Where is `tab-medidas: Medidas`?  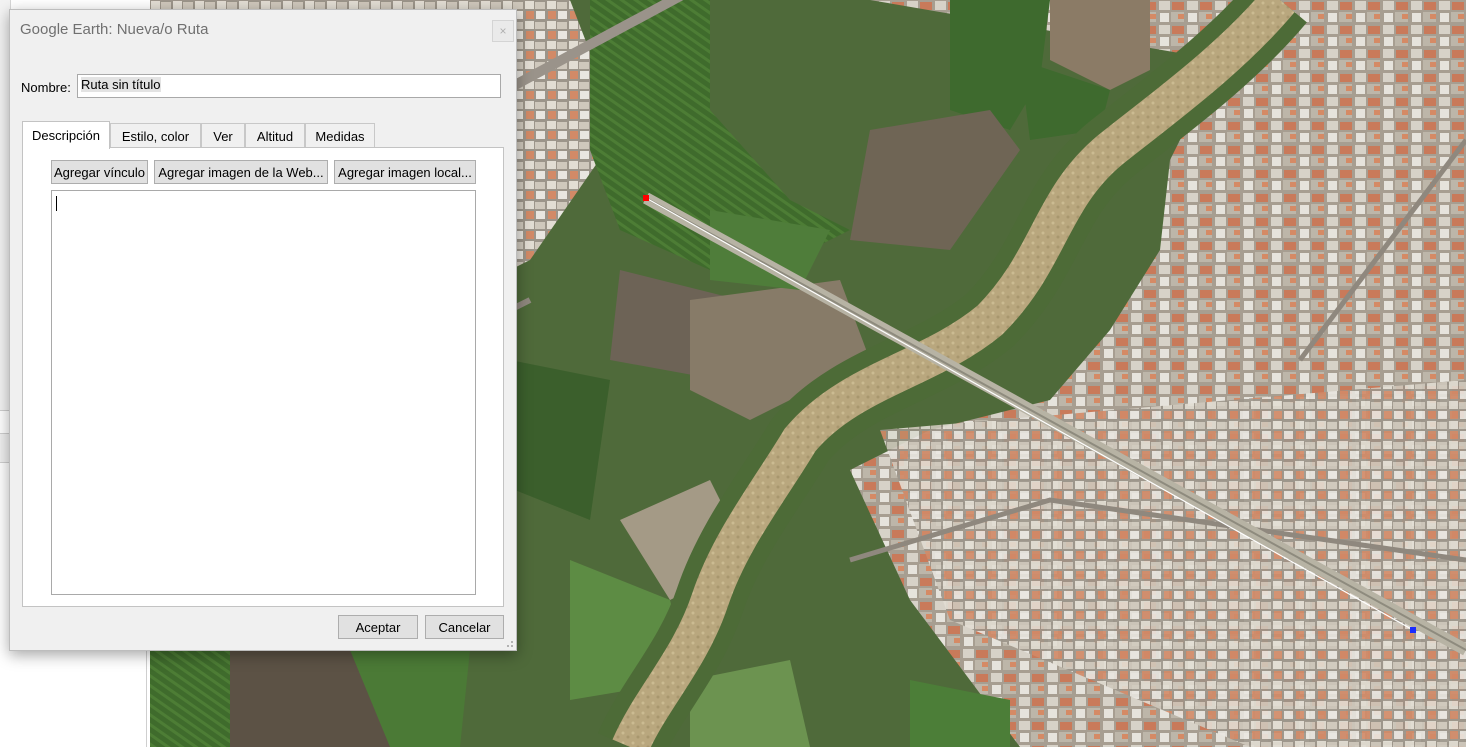
tab-medidas: Medidas is located at coordinates (340, 135).